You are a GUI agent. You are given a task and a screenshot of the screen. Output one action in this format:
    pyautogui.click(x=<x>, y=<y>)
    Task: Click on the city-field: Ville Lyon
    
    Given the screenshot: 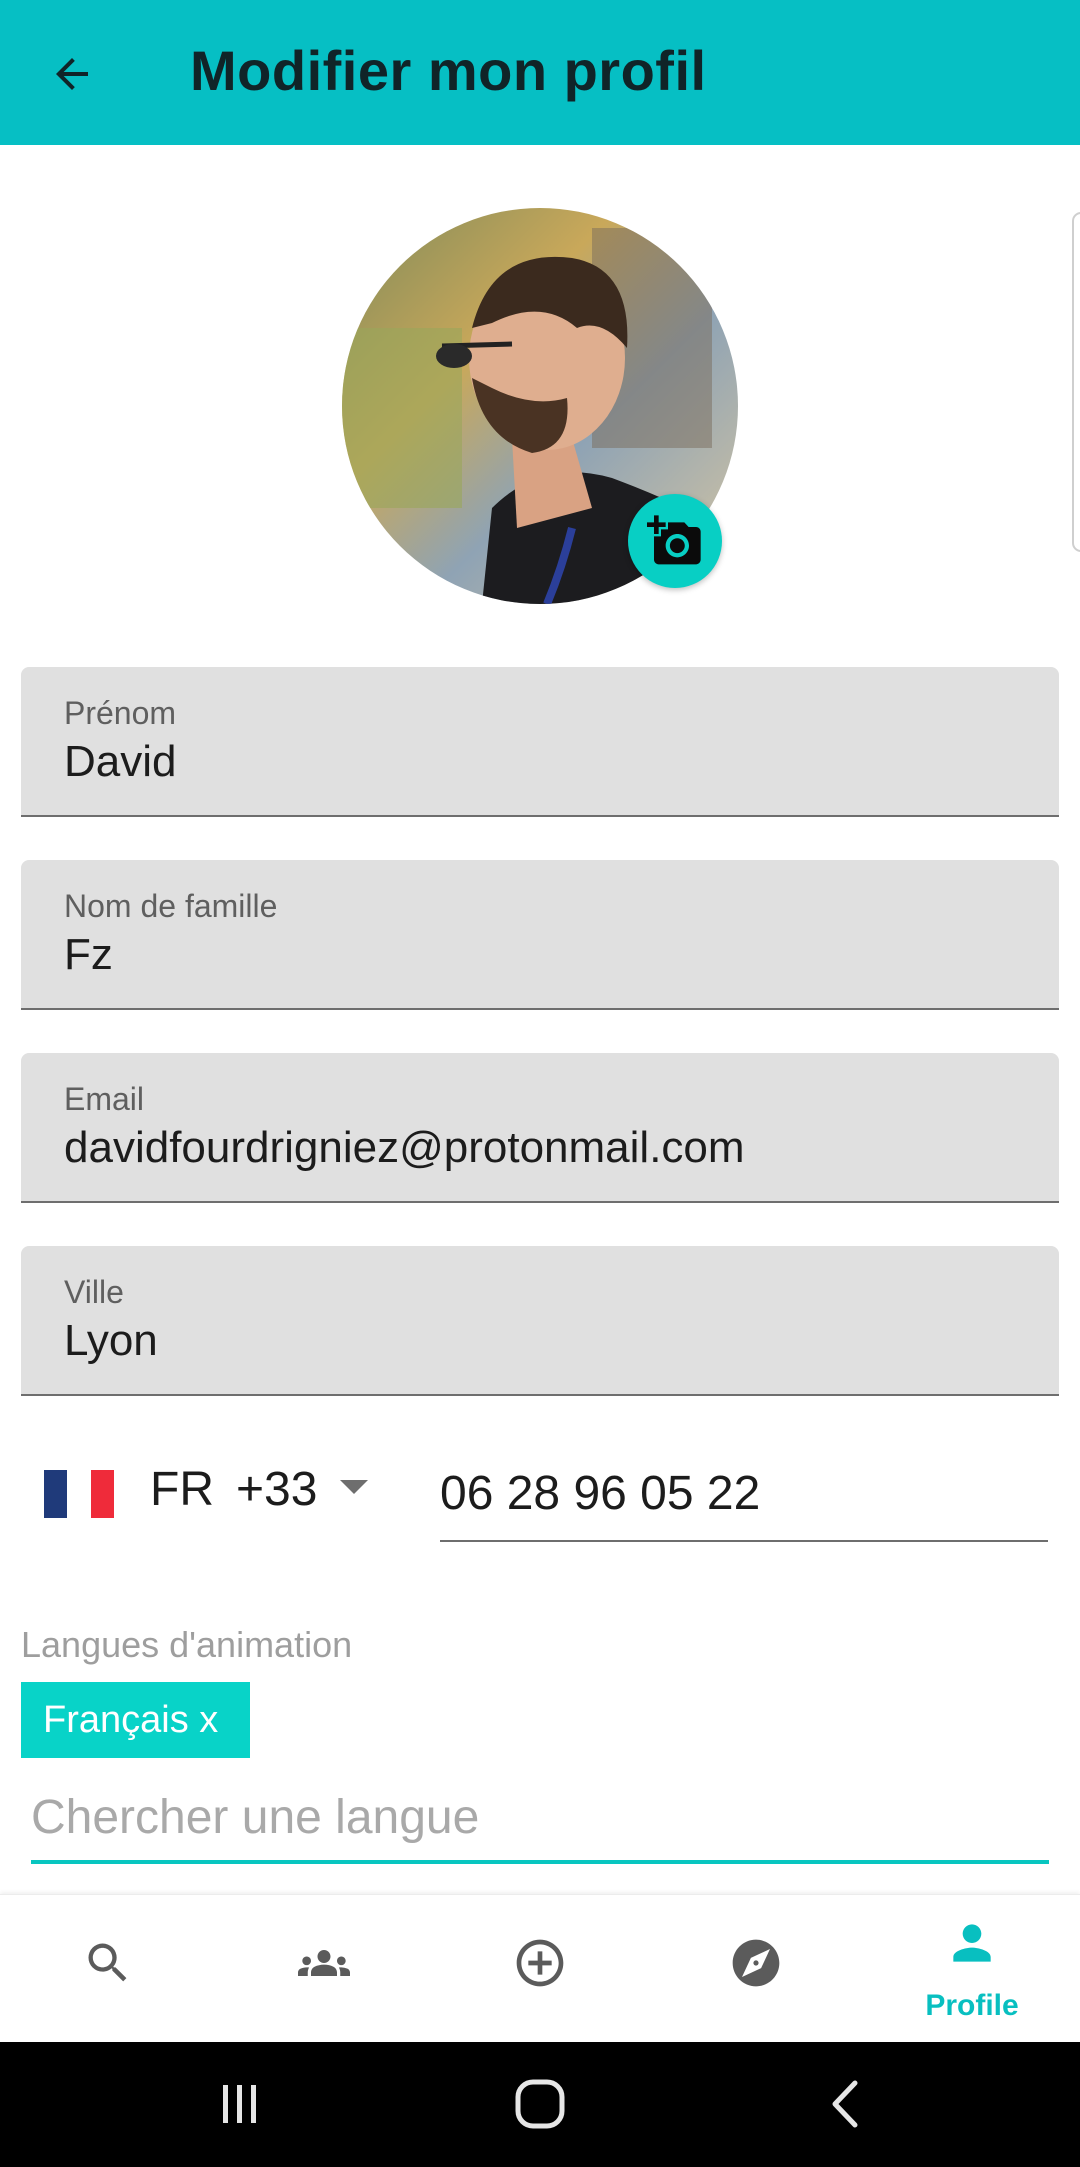 What is the action you would take?
    pyautogui.click(x=540, y=1321)
    